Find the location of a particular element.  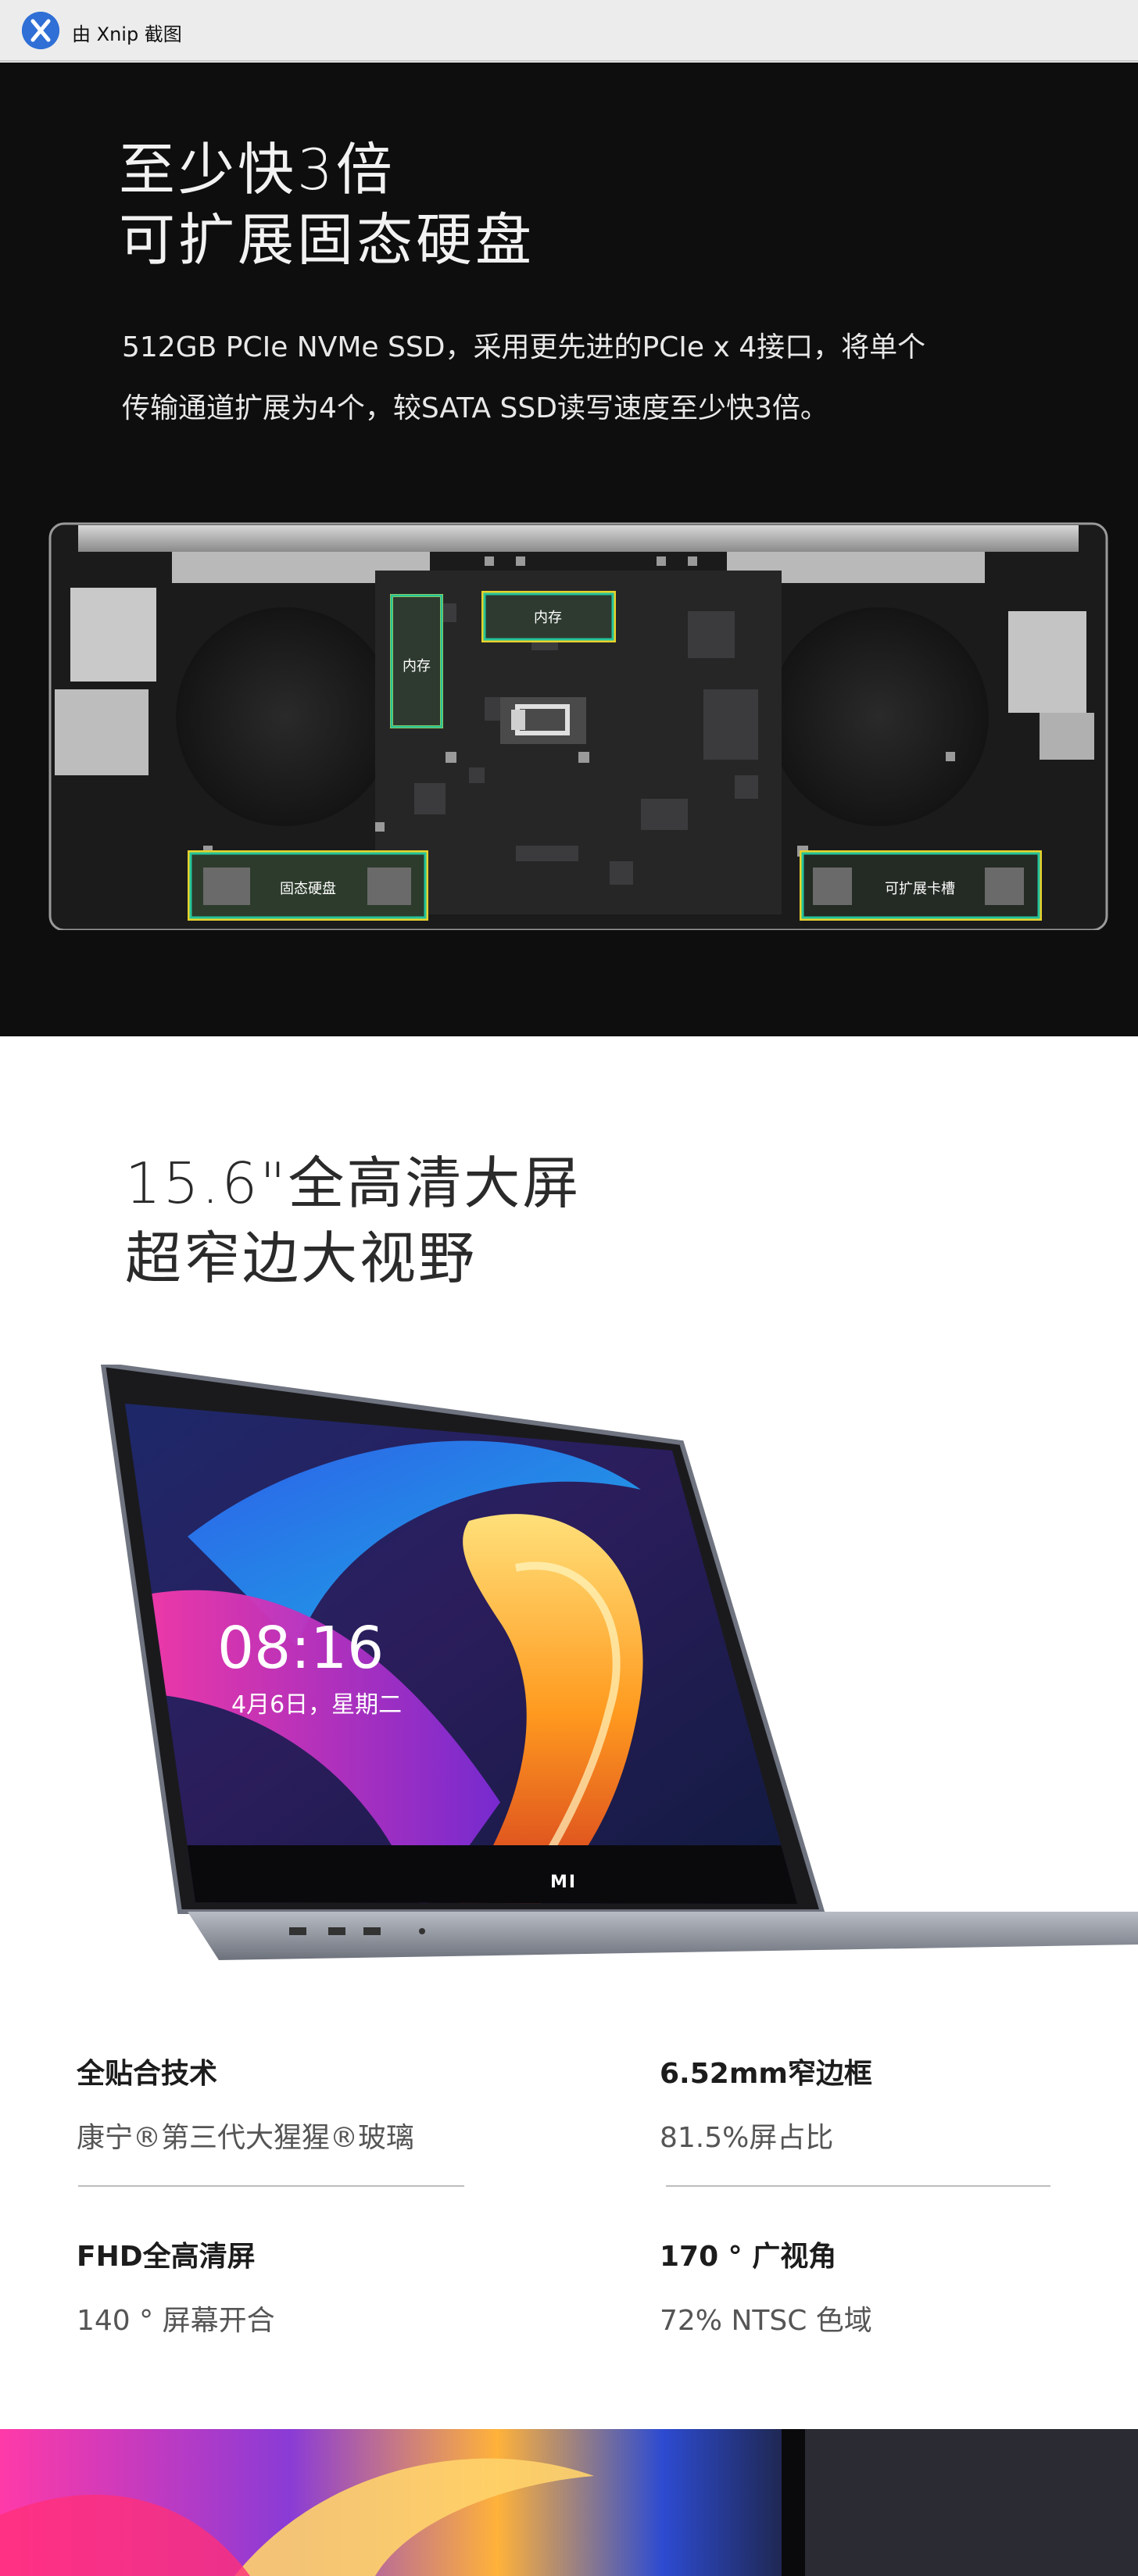

feature-title: 170 ° 广视角 is located at coordinates (748, 2257).